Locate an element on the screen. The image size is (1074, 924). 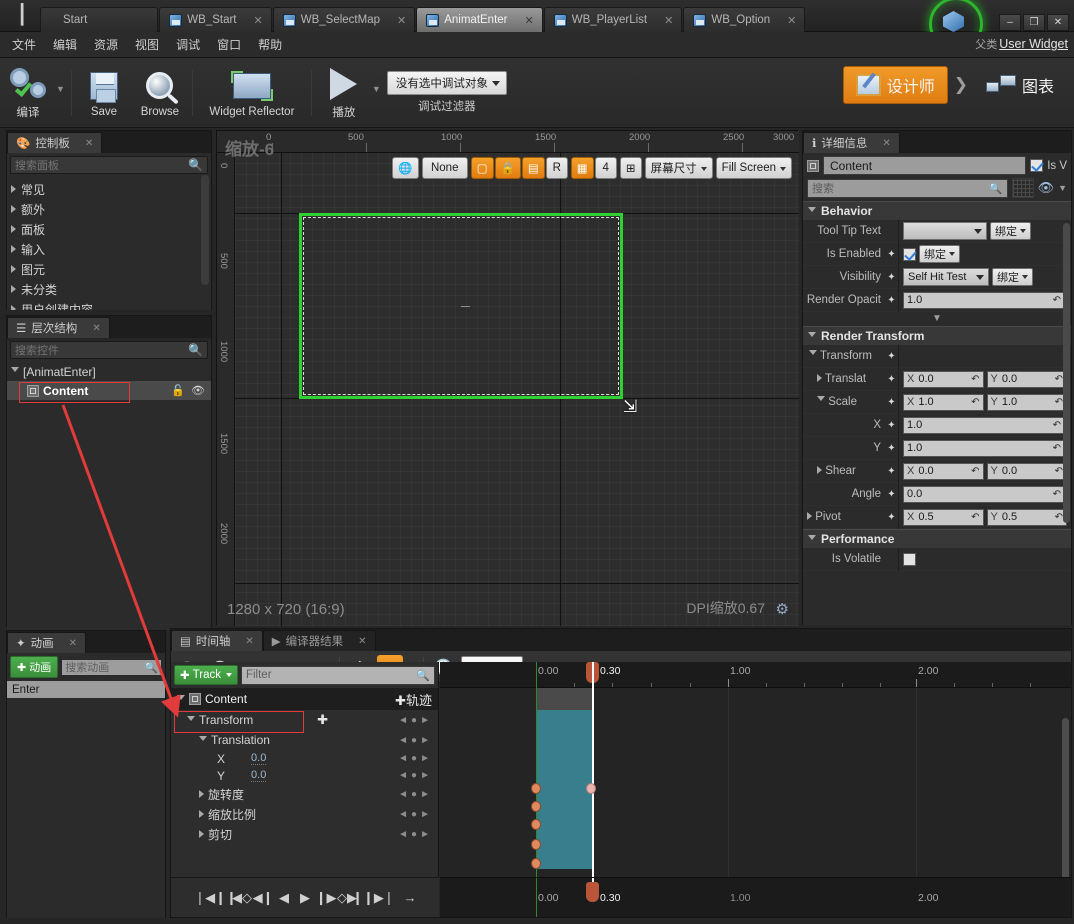
timeline-track-scale: 缩放比例 ◄ ● ► is located at coordinates (304, 814).